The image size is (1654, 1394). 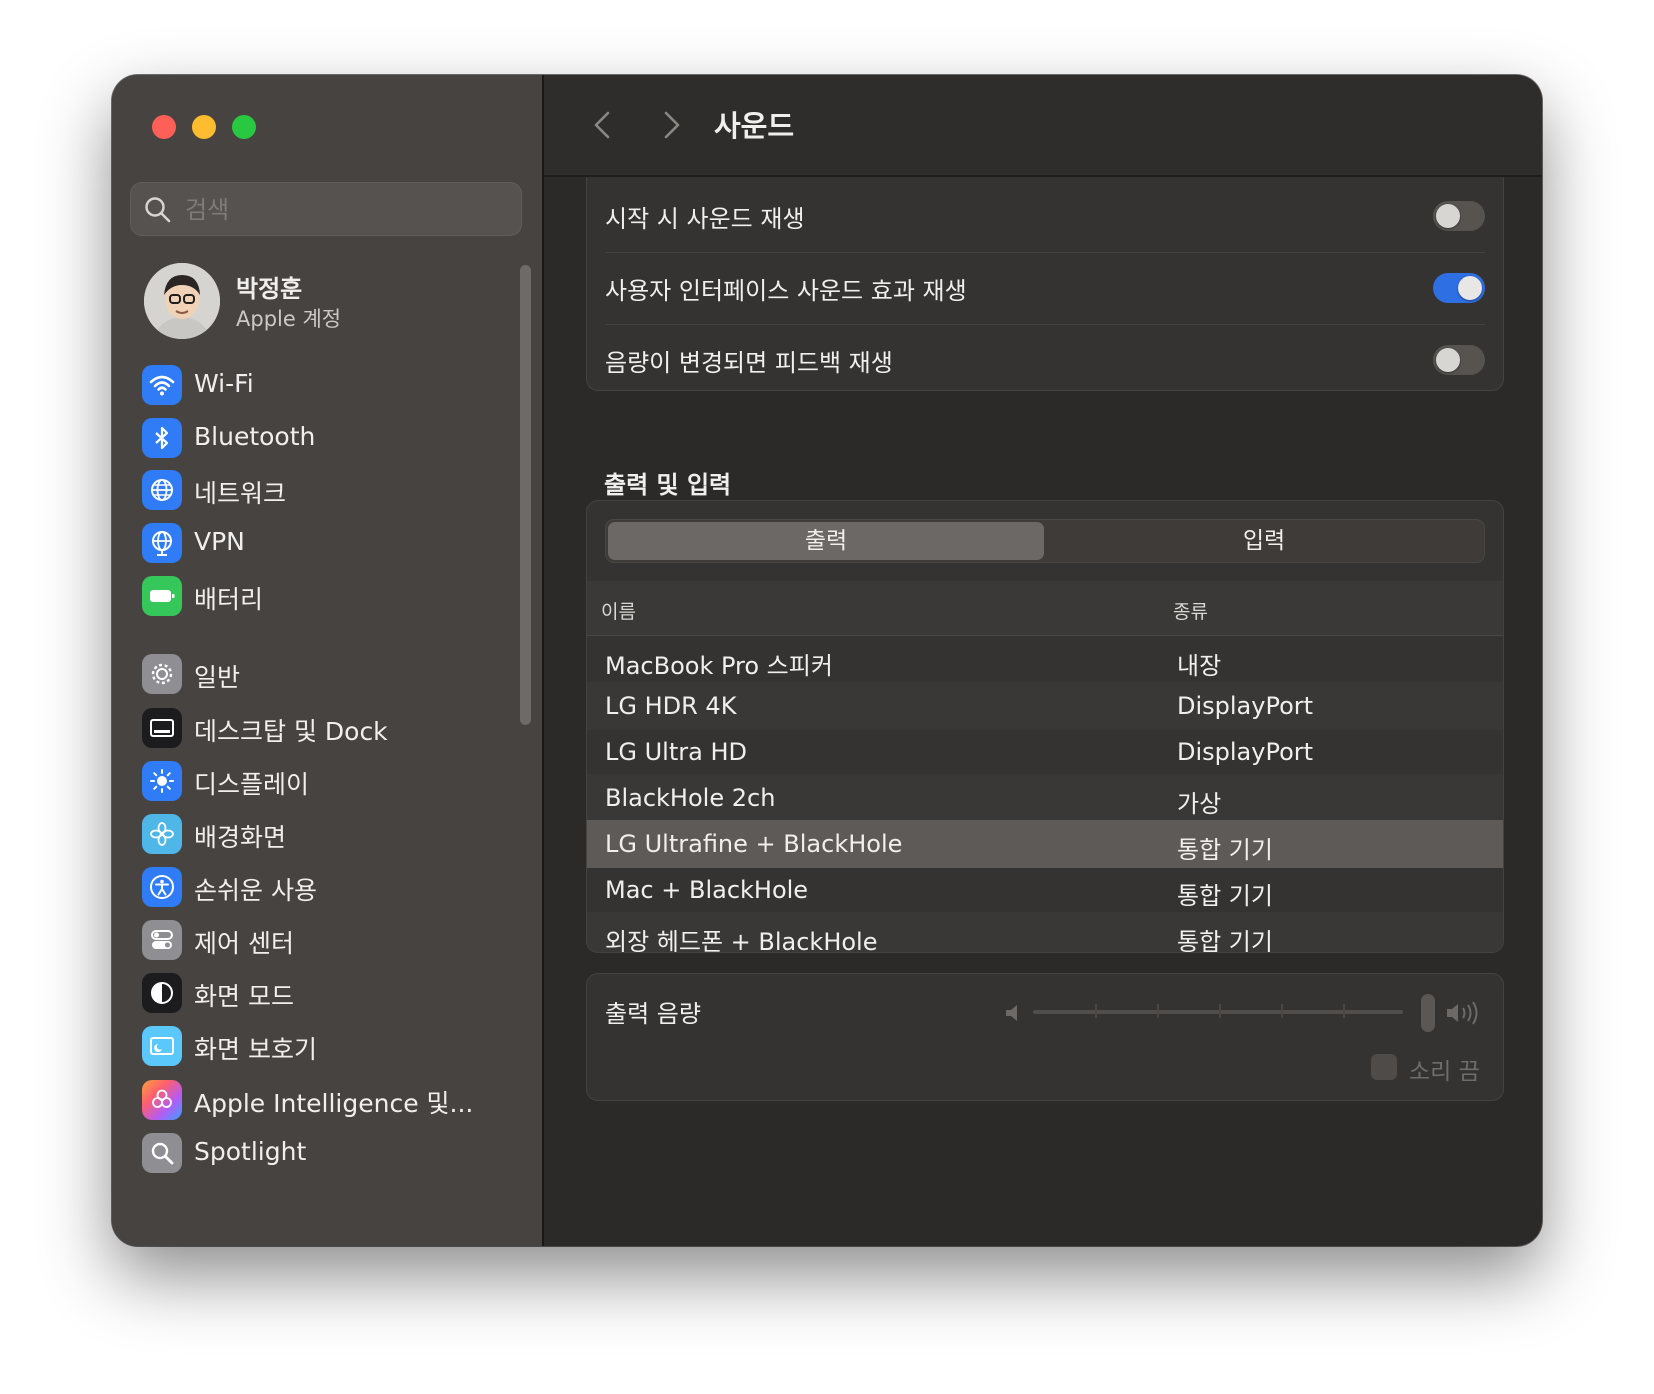 I want to click on sidebar-item-appearance: 화면 모드, so click(x=337, y=992).